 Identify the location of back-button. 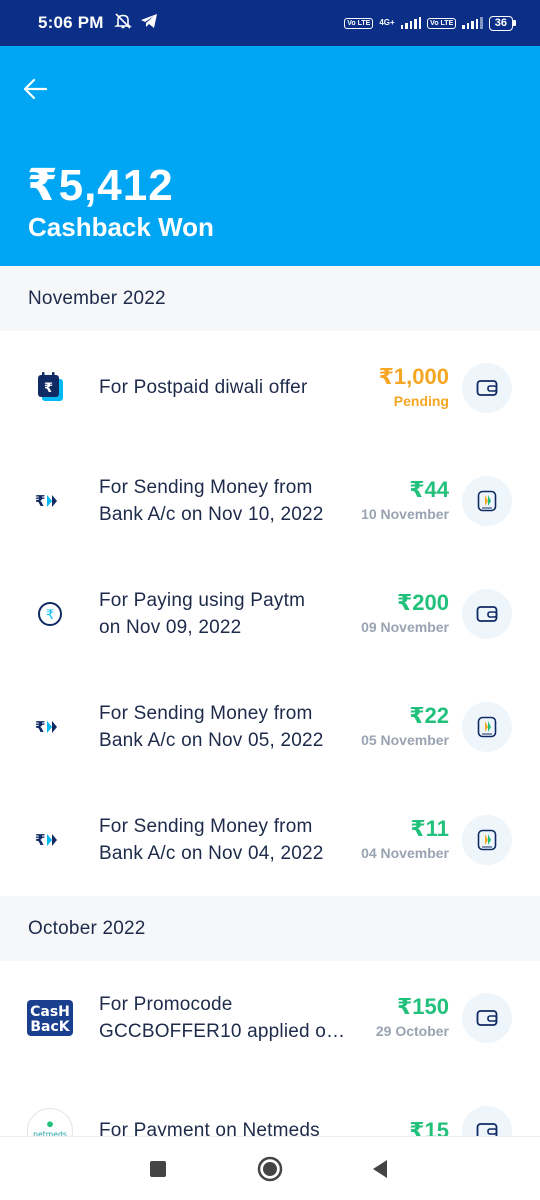
(35, 89).